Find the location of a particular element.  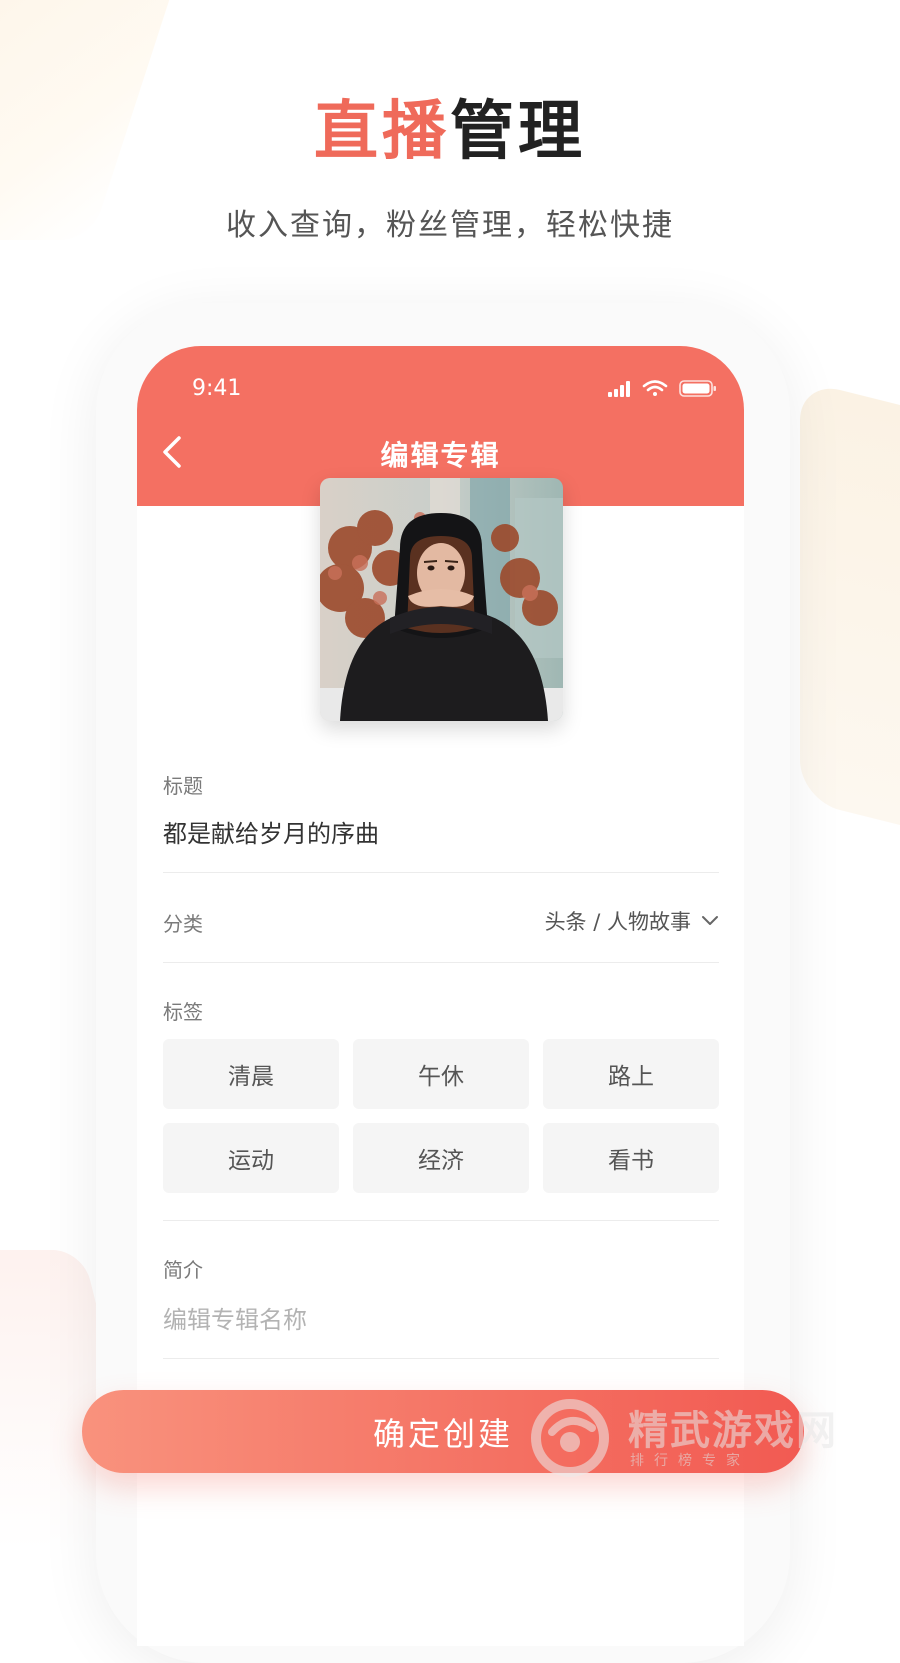

tag-chip: 路上 is located at coordinates (631, 1074).